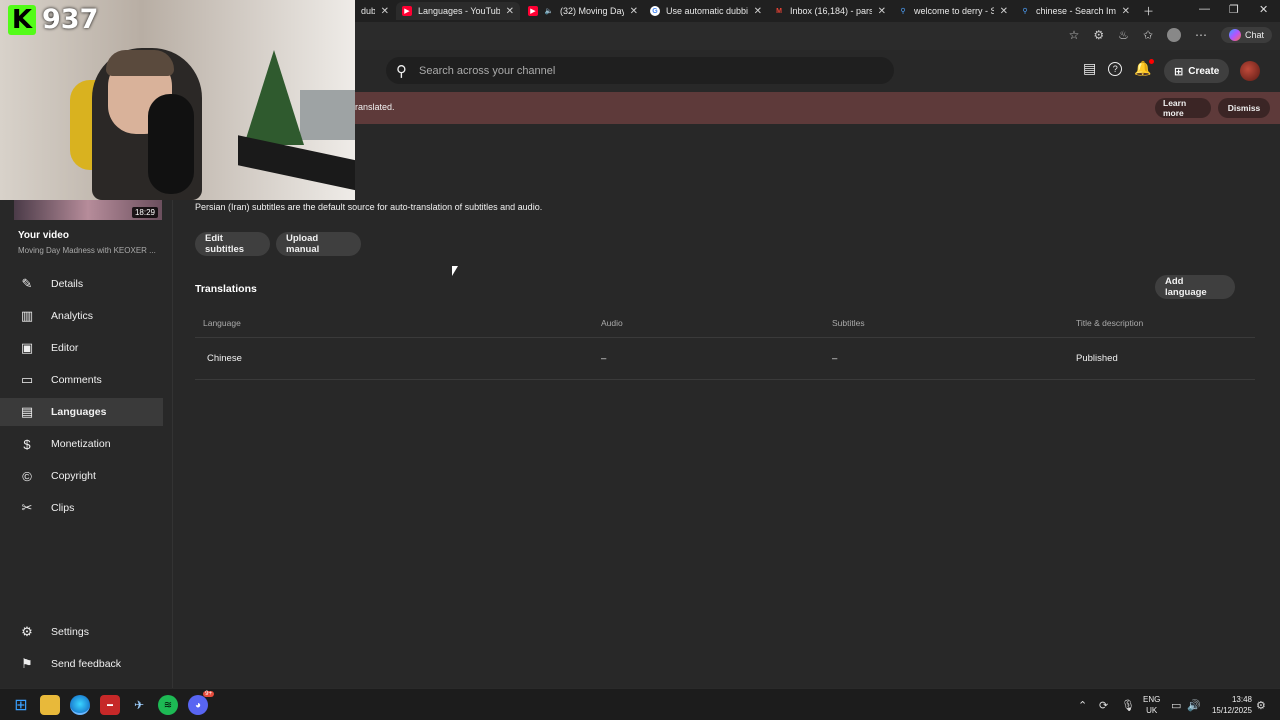  What do you see at coordinates (224, 358) in the screenshot?
I see `row-language: Chinese` at bounding box center [224, 358].